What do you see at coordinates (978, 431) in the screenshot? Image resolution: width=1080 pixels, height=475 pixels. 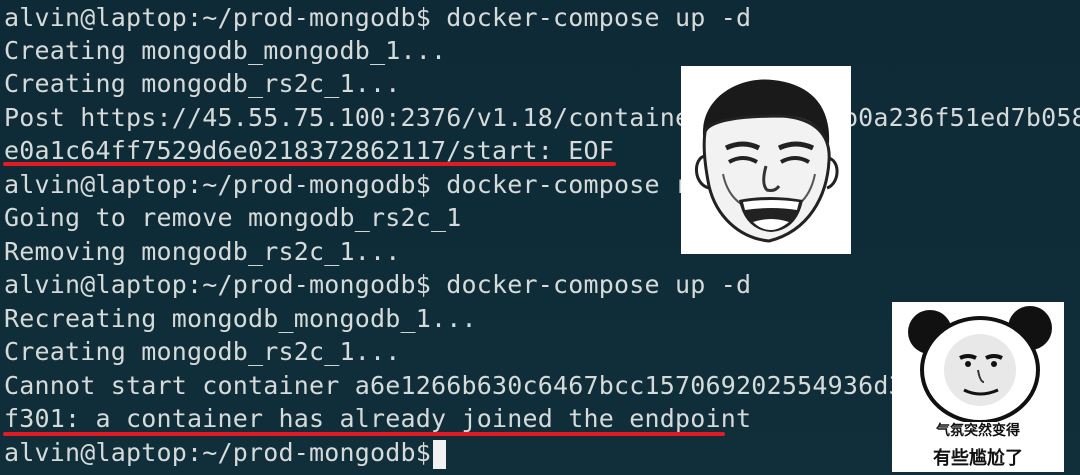 I see `panda-caption-line1: 气氛突然变得` at bounding box center [978, 431].